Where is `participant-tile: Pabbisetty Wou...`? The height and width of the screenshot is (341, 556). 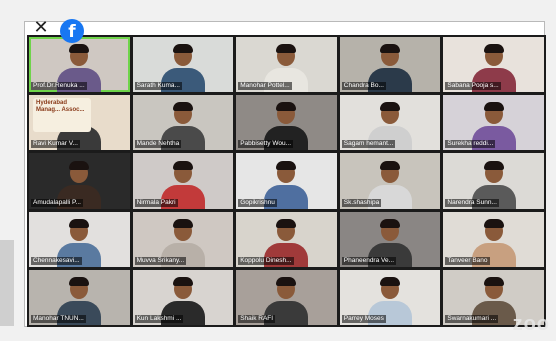
participant-tile: Pabbisetty Wou... is located at coordinates (286, 123).